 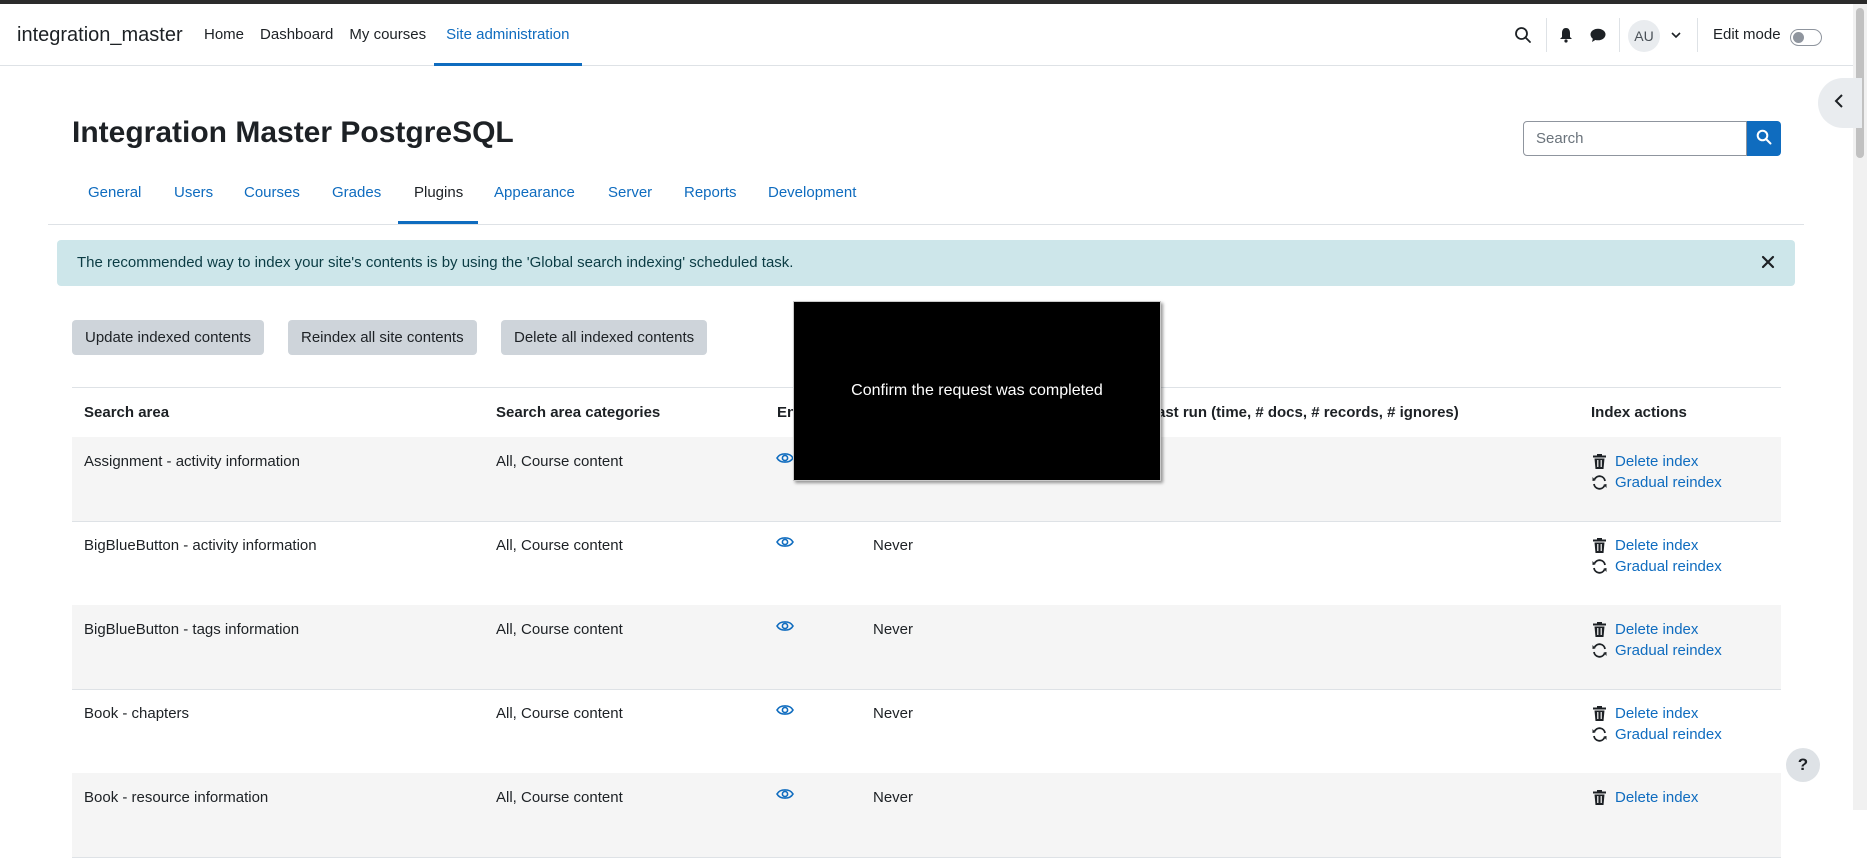 I want to click on overlay-message: Confirm the request was completed, so click(x=977, y=390).